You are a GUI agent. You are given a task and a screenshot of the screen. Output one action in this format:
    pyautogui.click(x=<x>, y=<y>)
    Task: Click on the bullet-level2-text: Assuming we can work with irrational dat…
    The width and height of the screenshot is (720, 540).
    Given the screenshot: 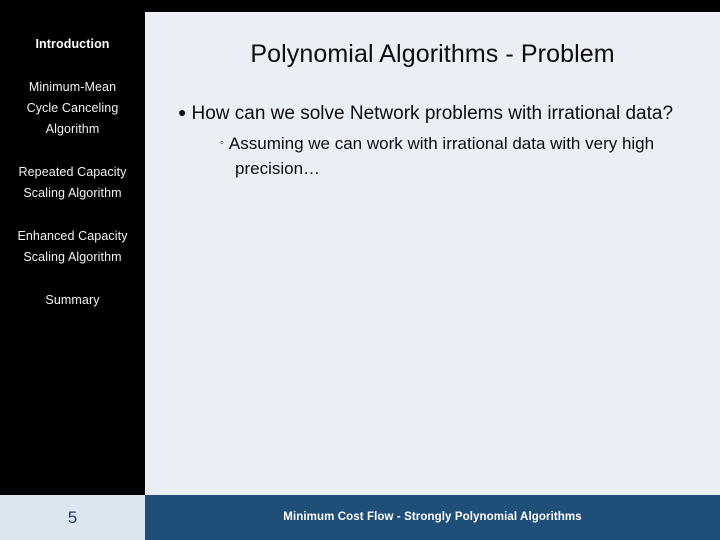 What is the action you would take?
    pyautogui.click(x=441, y=156)
    